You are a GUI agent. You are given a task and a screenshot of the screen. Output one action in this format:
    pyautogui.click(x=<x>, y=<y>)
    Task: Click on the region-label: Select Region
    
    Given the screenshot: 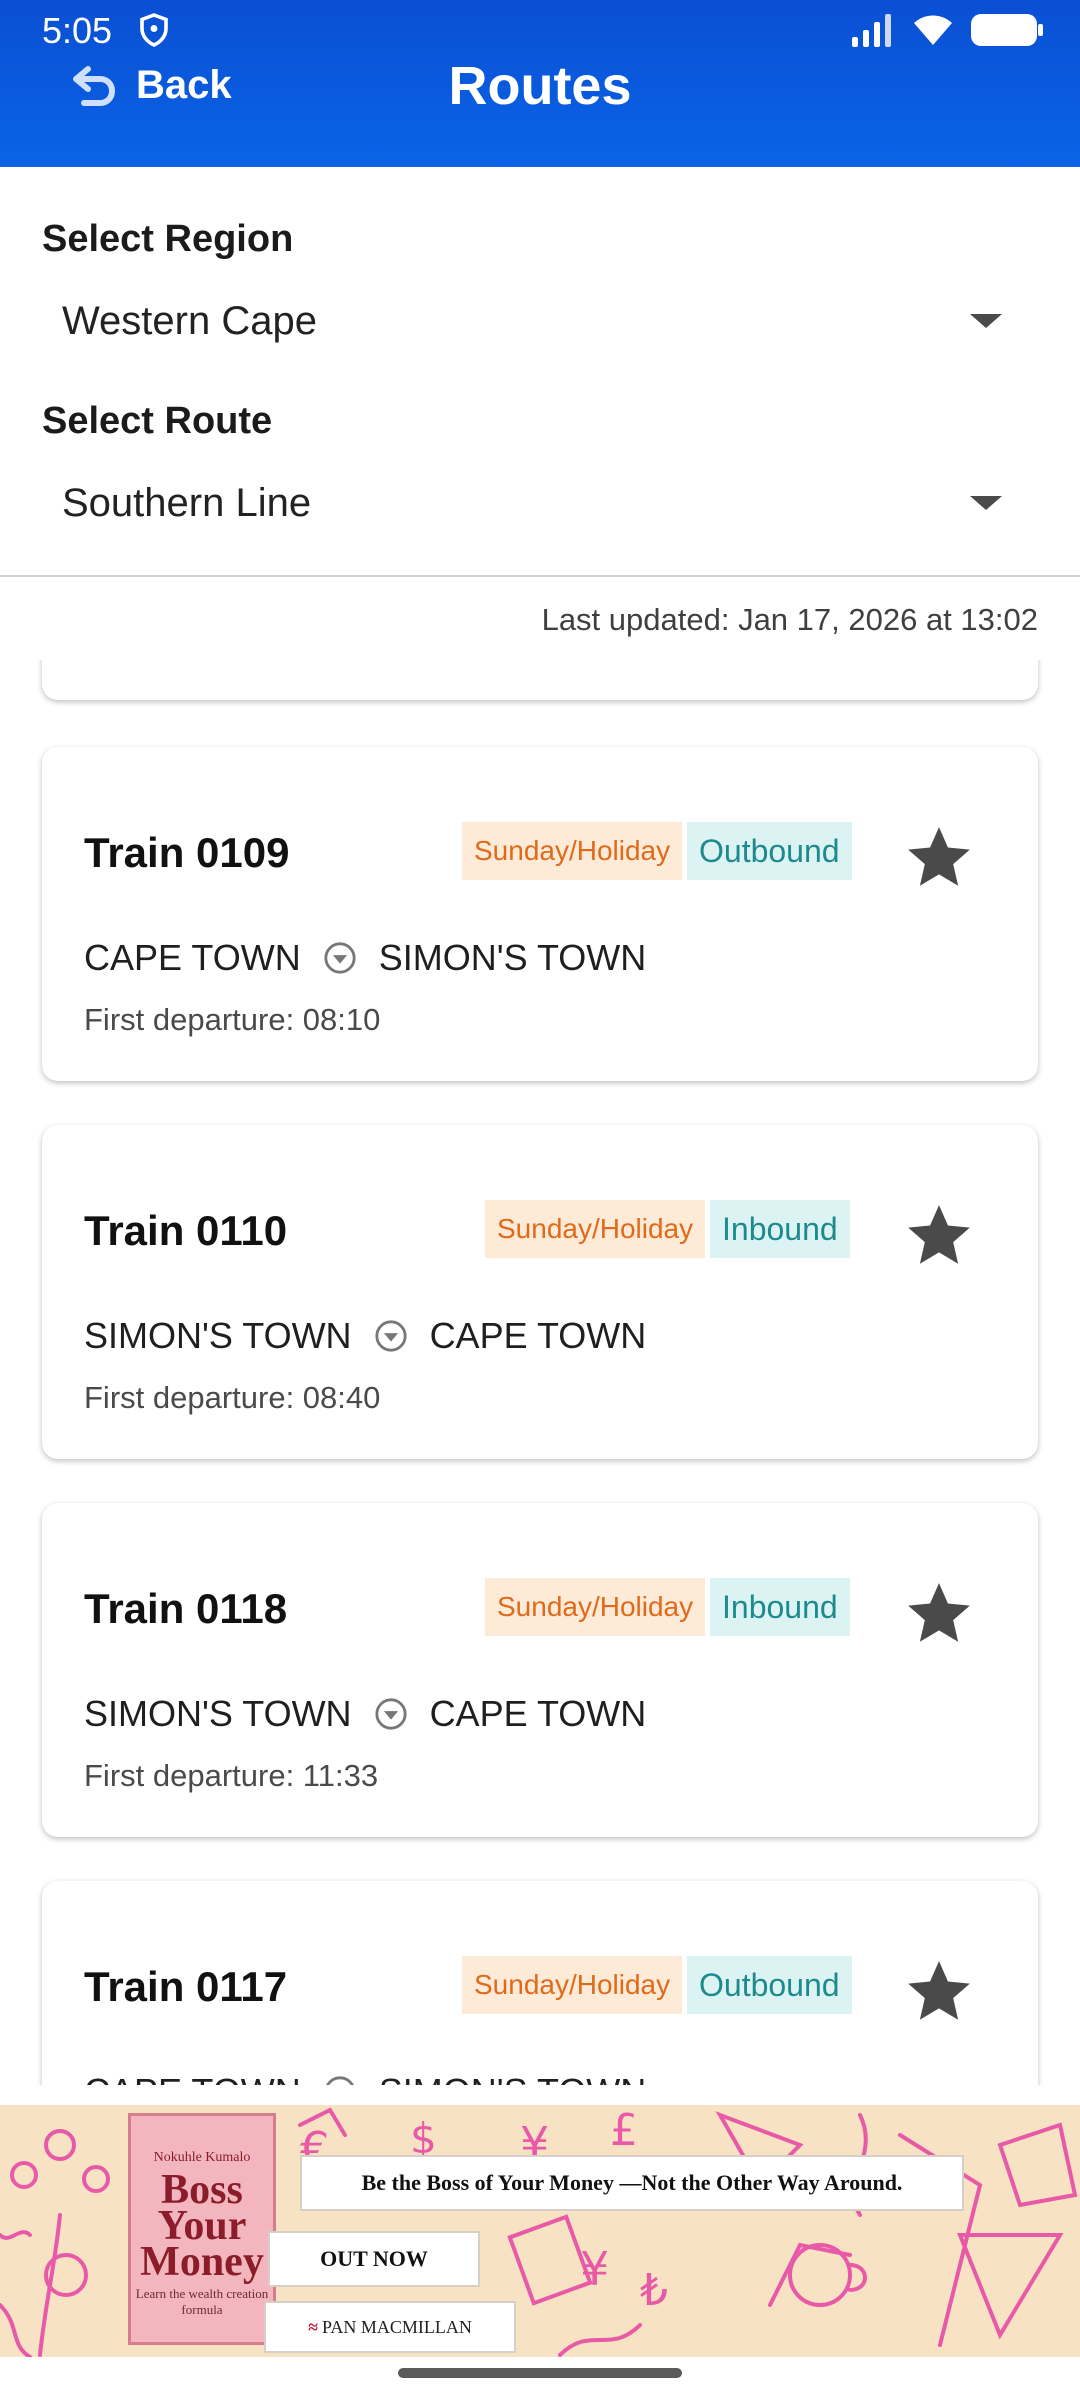 What is the action you would take?
    pyautogui.click(x=168, y=239)
    